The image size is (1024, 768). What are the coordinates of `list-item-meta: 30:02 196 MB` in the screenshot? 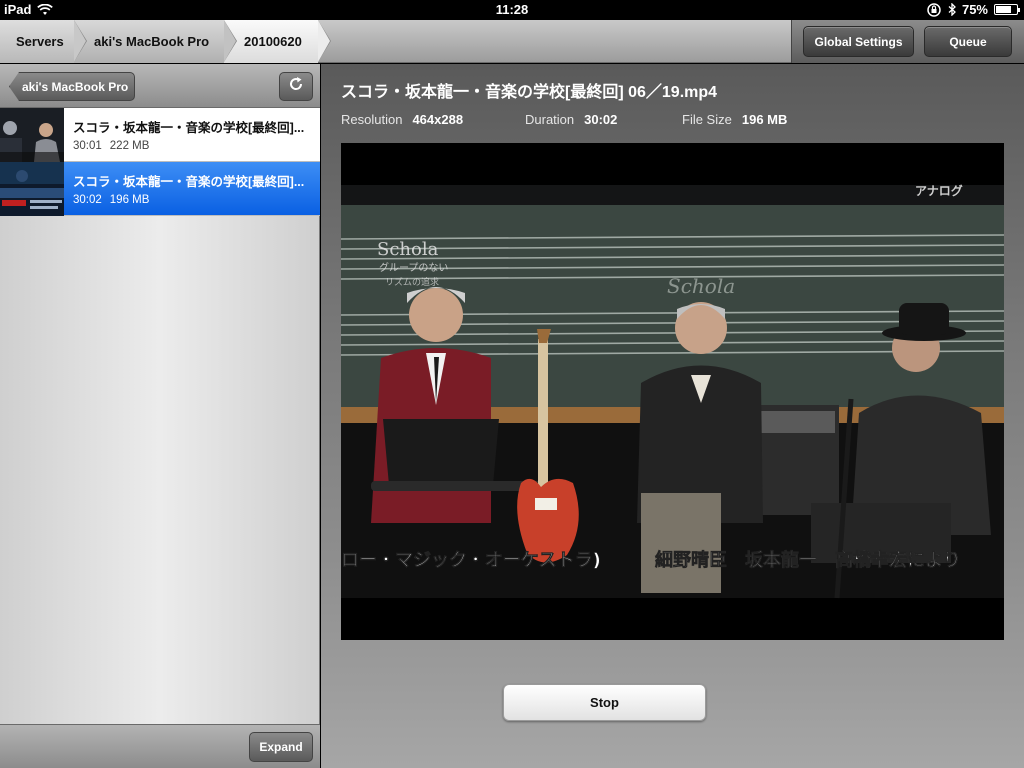 It's located at (111, 200).